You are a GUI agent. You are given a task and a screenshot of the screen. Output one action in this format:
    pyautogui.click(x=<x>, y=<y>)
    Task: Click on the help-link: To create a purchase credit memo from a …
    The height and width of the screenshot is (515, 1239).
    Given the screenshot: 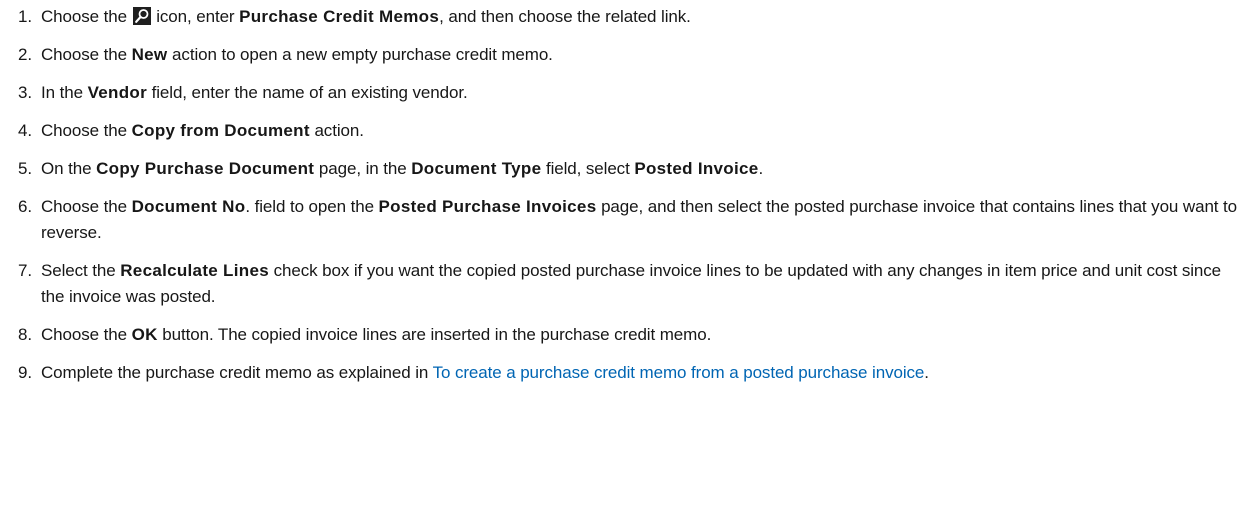 What is the action you would take?
    pyautogui.click(x=679, y=372)
    